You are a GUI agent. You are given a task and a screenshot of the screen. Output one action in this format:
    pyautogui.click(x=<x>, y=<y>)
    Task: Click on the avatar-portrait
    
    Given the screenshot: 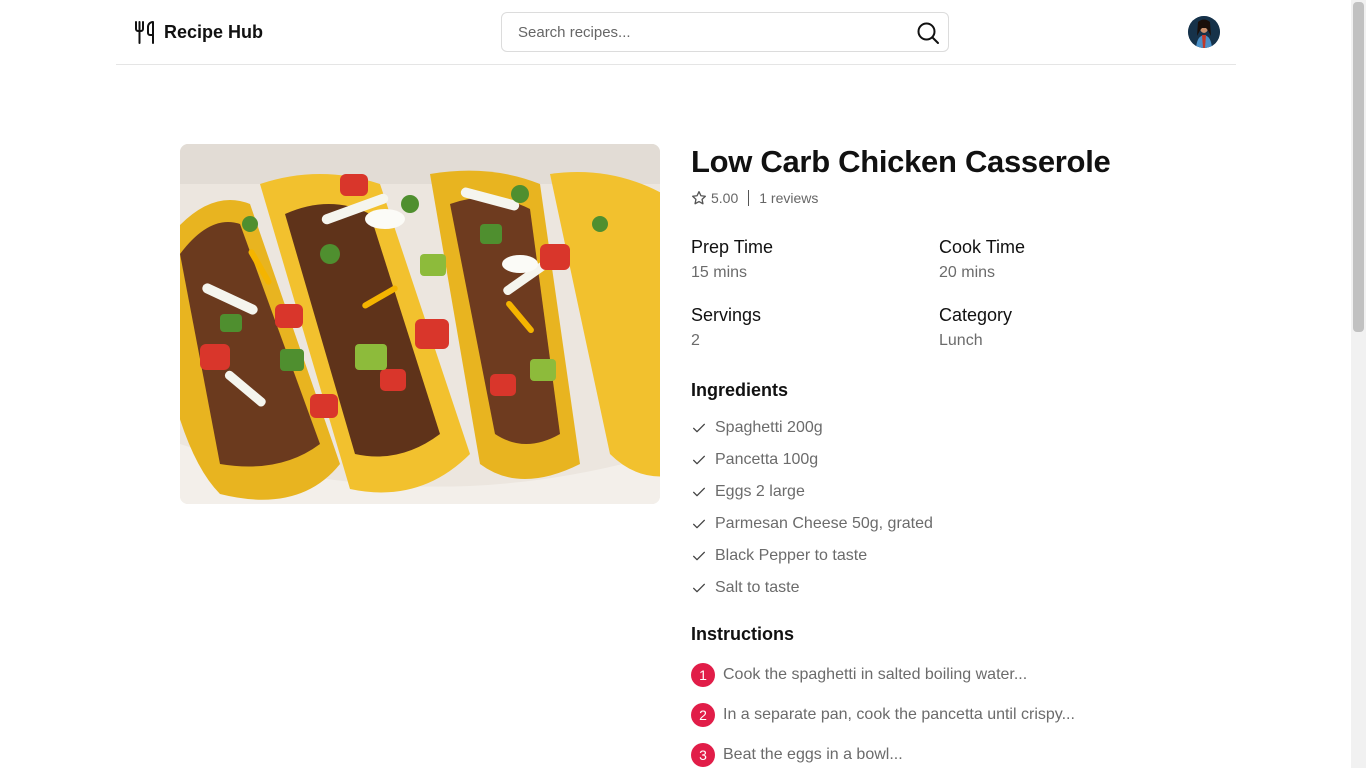 What is the action you would take?
    pyautogui.click(x=1204, y=32)
    